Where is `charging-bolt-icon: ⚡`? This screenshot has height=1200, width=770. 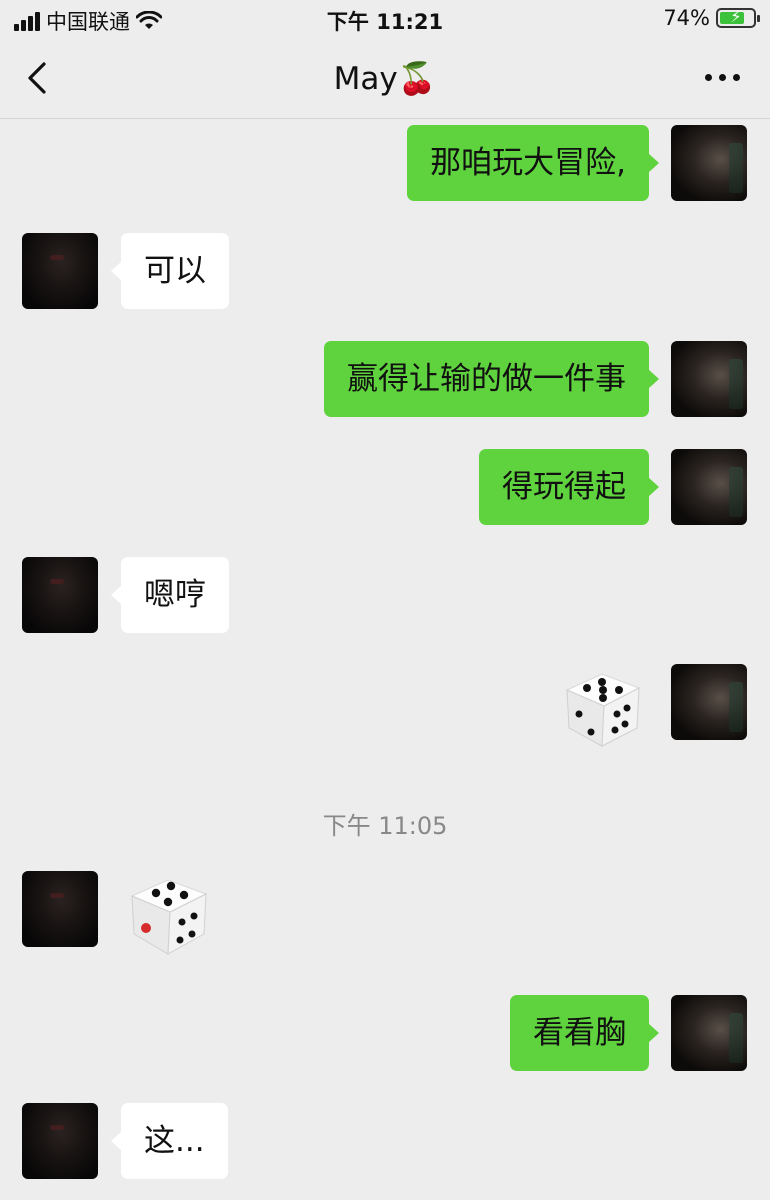
charging-bolt-icon: ⚡ is located at coordinates (736, 16).